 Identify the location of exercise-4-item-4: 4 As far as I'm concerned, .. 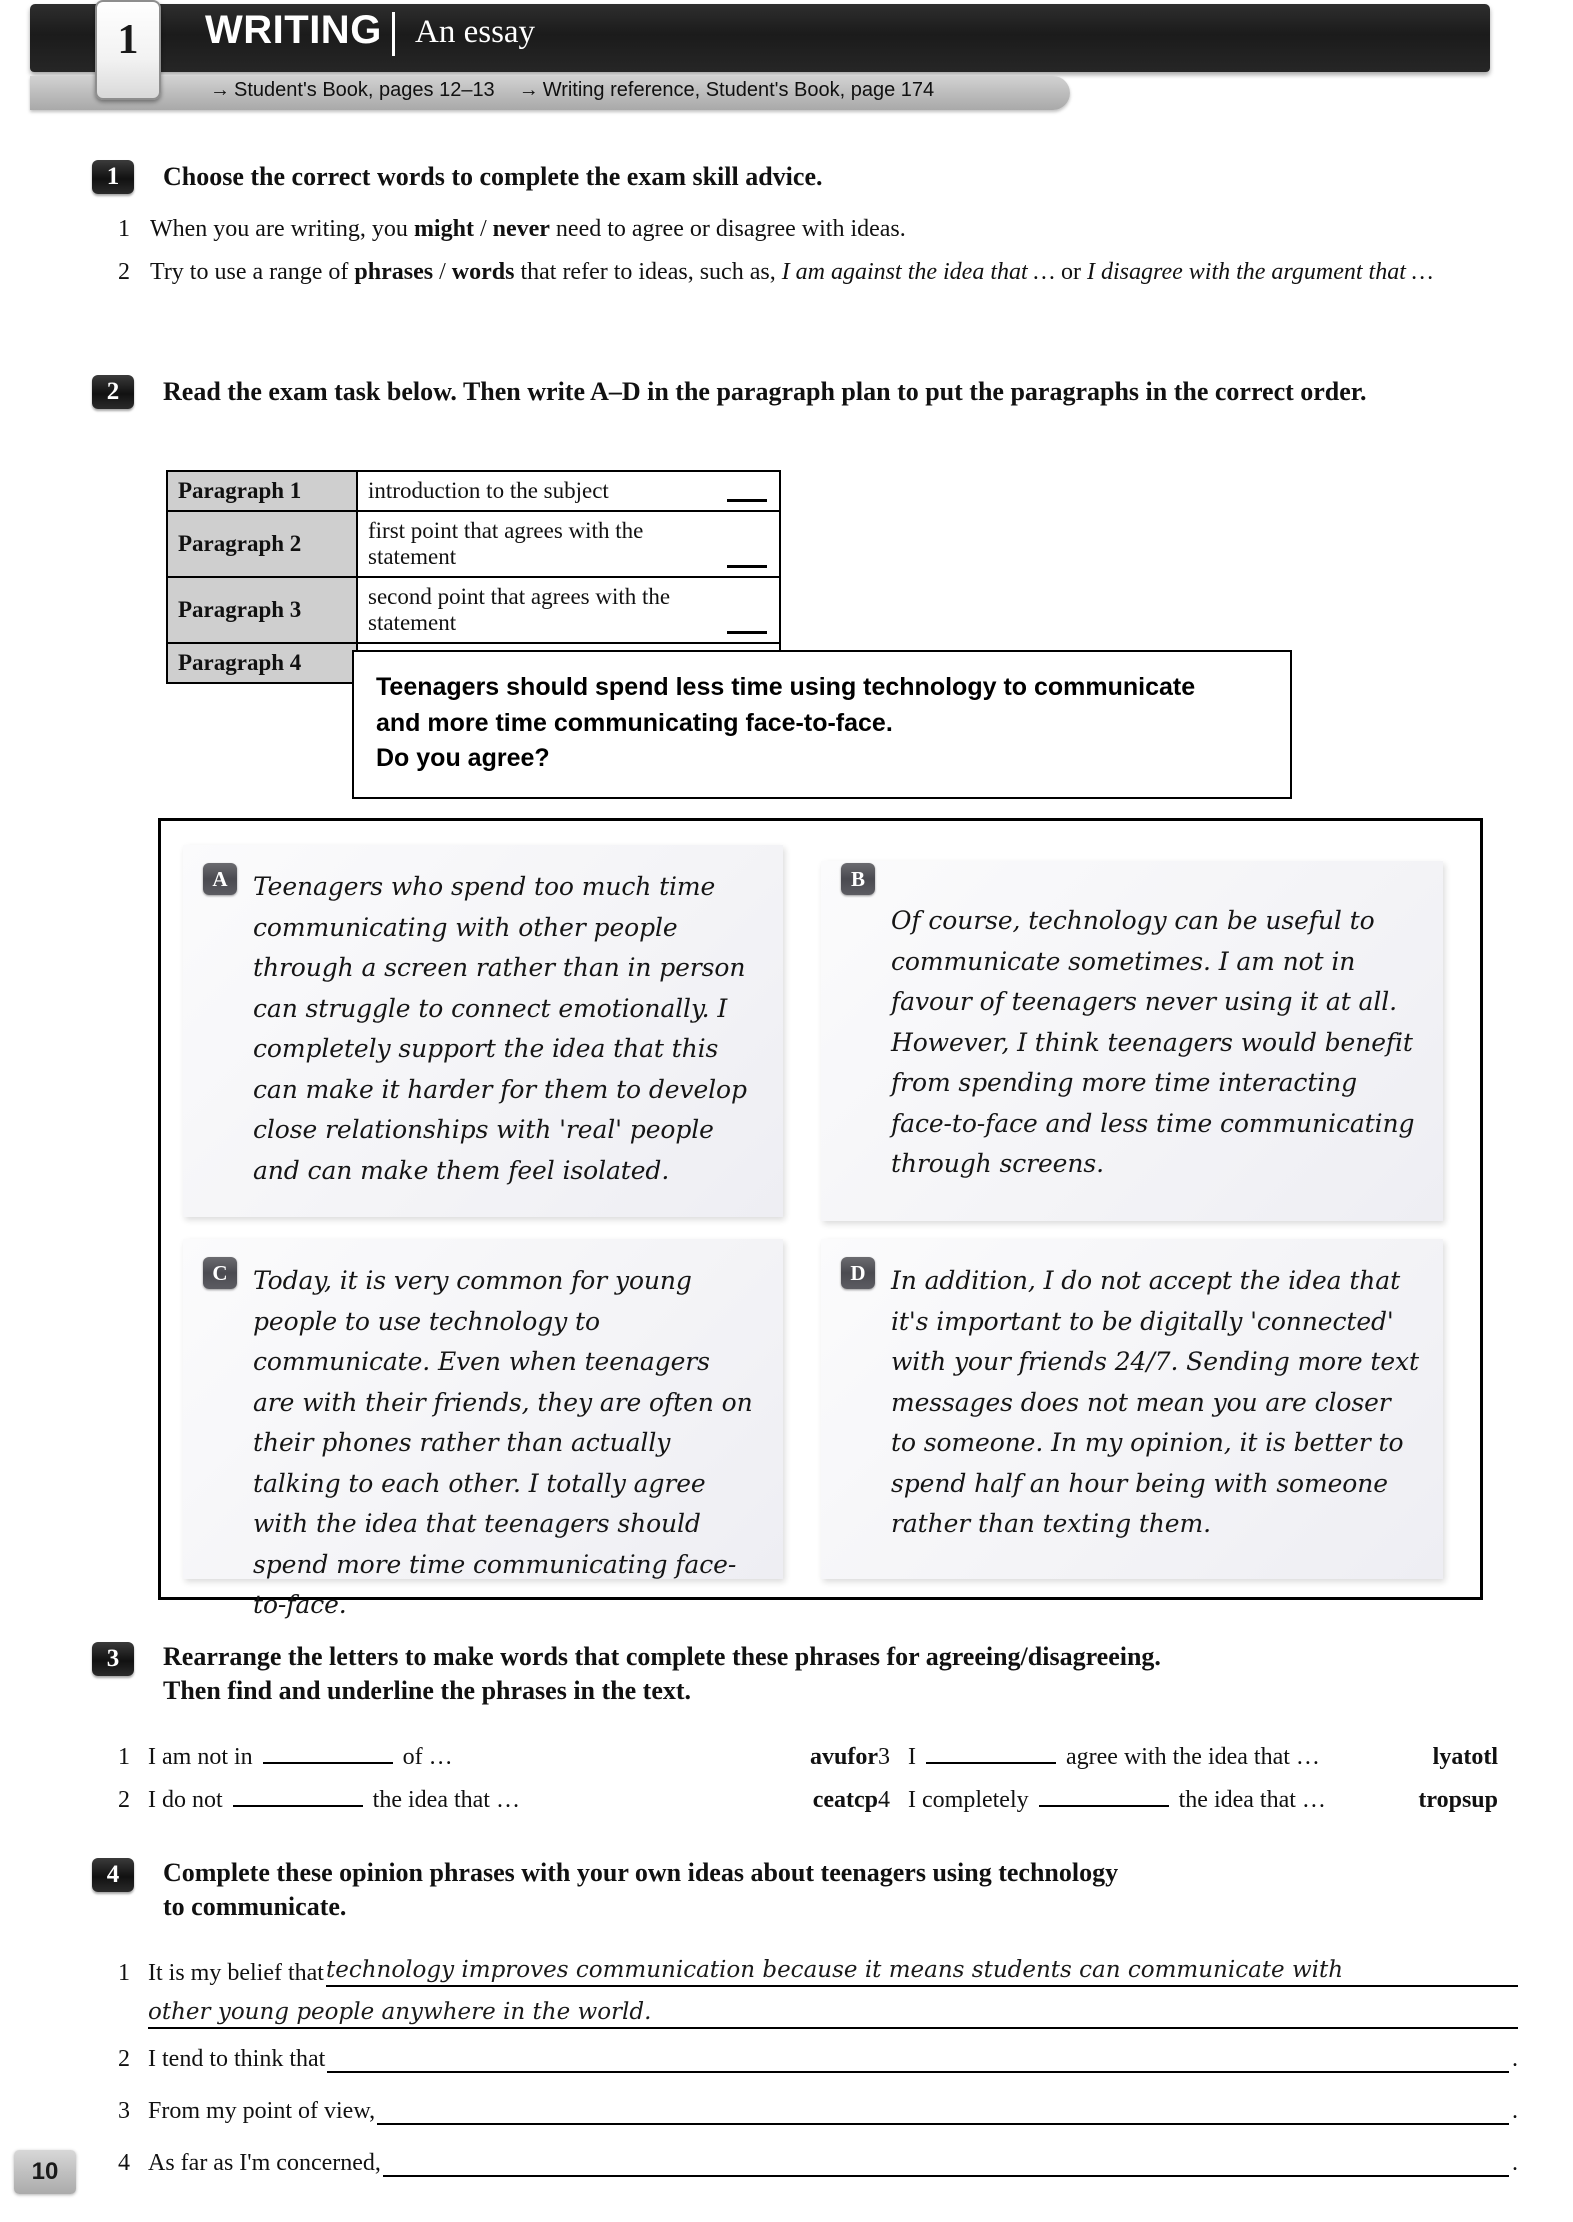
(818, 2161).